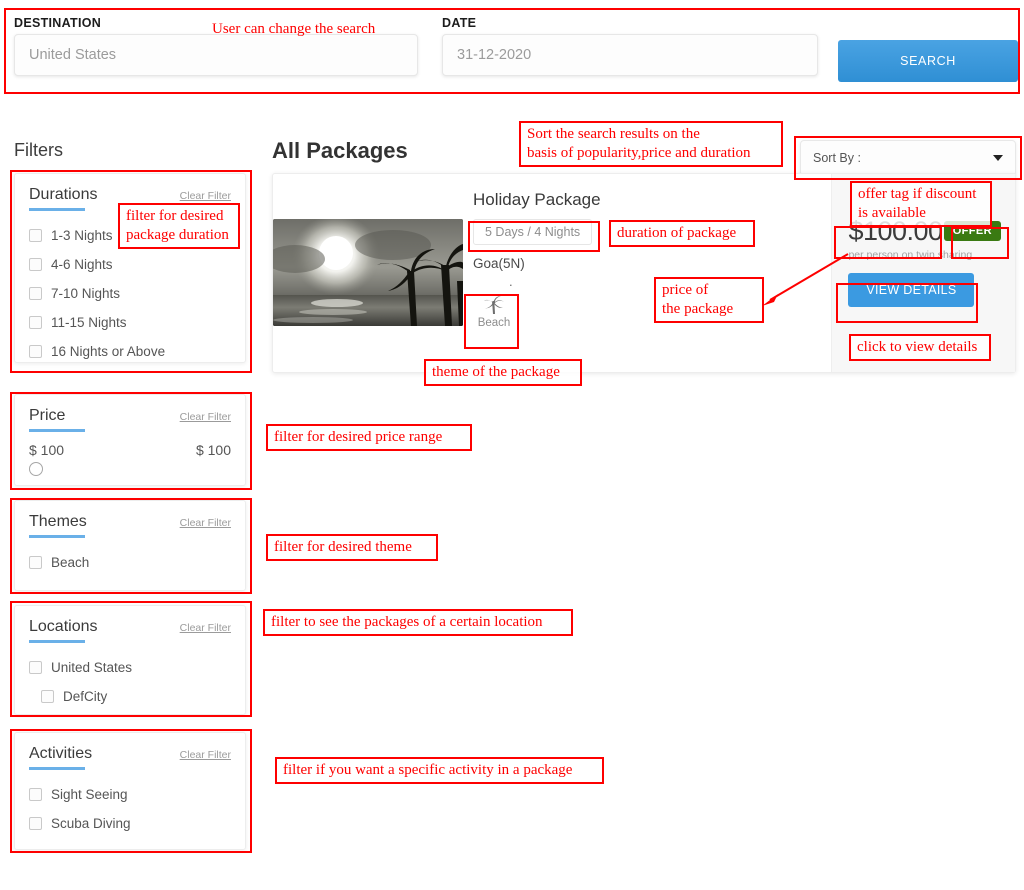  What do you see at coordinates (92, 667) in the screenshot?
I see `option-label: United States` at bounding box center [92, 667].